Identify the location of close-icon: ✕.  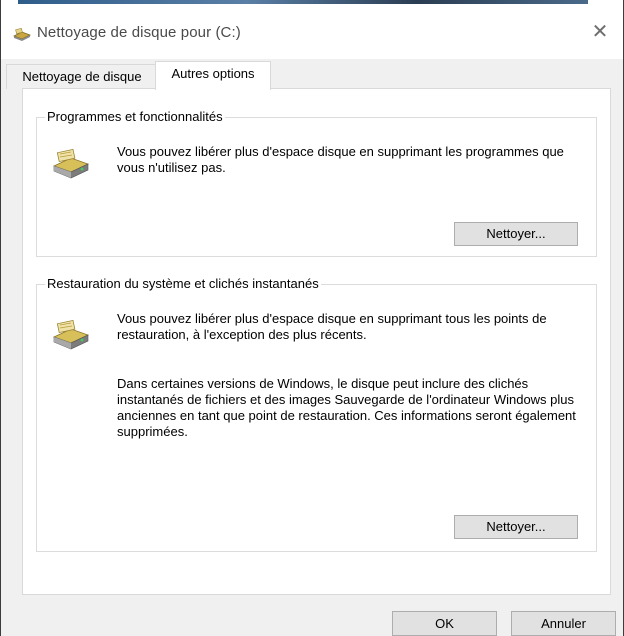
(600, 31).